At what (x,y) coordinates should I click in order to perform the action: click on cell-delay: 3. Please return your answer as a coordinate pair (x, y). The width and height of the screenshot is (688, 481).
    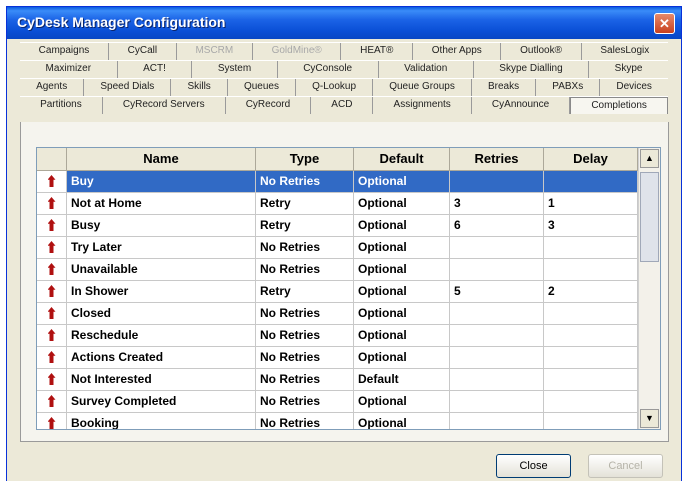
    Looking at the image, I should click on (591, 225).